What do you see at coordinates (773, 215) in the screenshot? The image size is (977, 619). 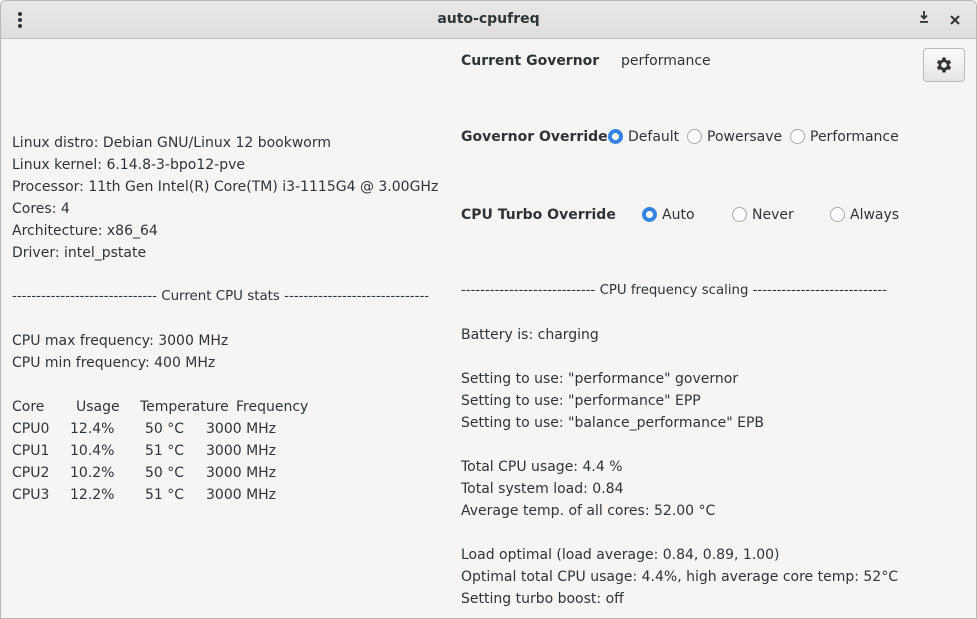 I see `radio-label-never: Never` at bounding box center [773, 215].